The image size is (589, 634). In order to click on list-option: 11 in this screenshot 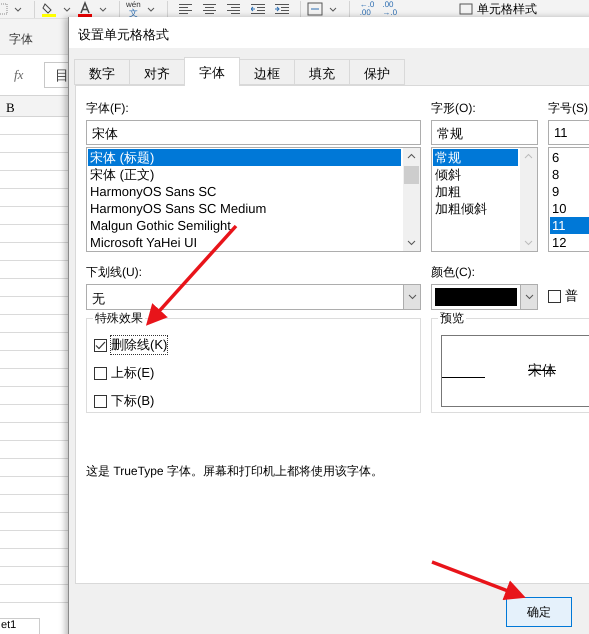, I will do `click(569, 225)`.